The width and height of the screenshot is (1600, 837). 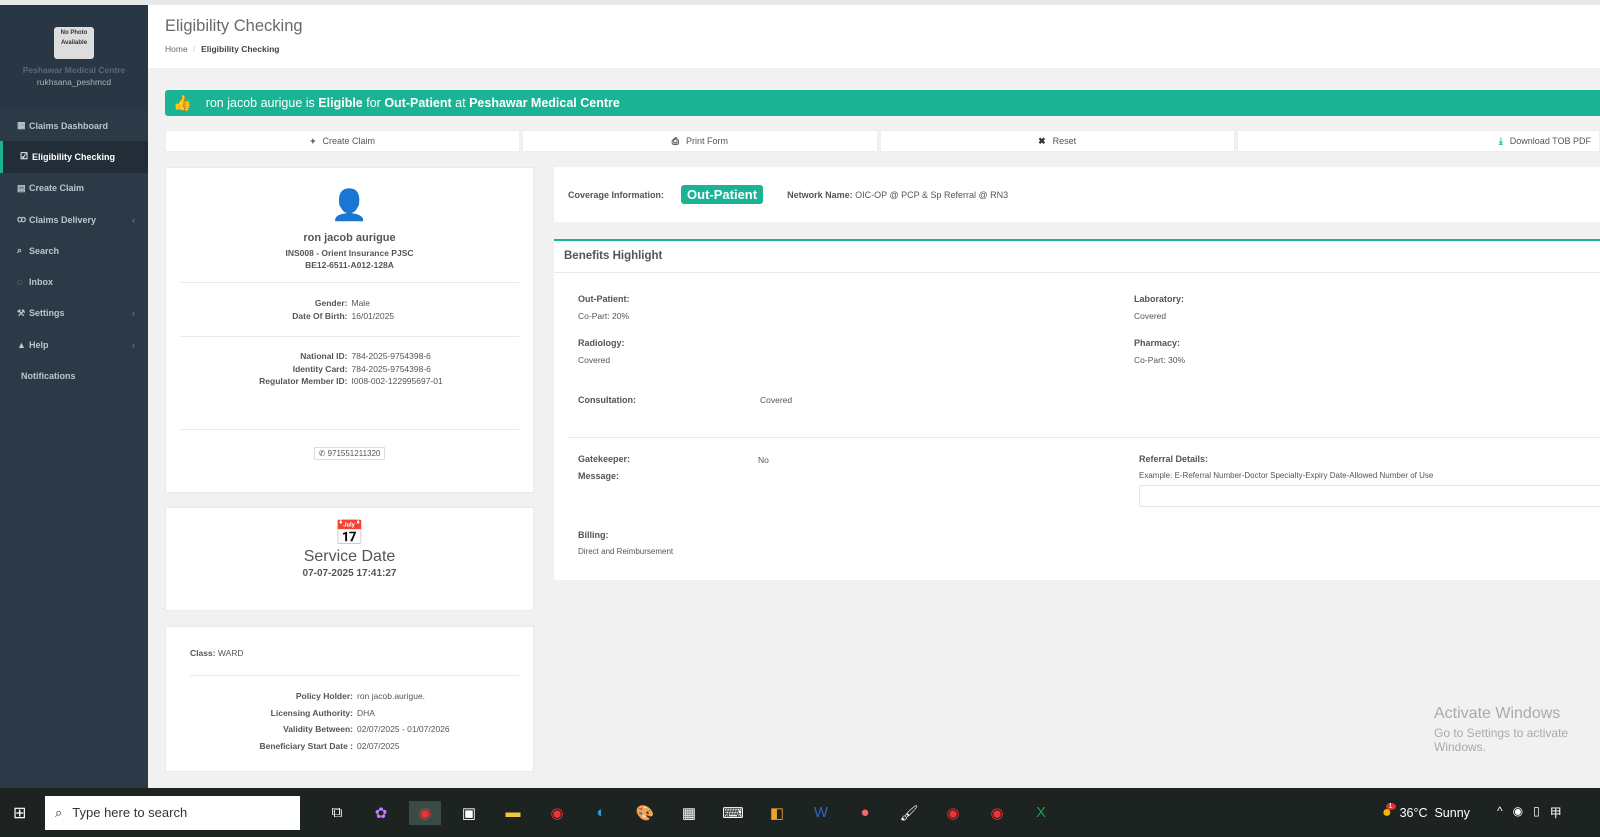 What do you see at coordinates (21, 125) in the screenshot?
I see `th-large-icon: ▦` at bounding box center [21, 125].